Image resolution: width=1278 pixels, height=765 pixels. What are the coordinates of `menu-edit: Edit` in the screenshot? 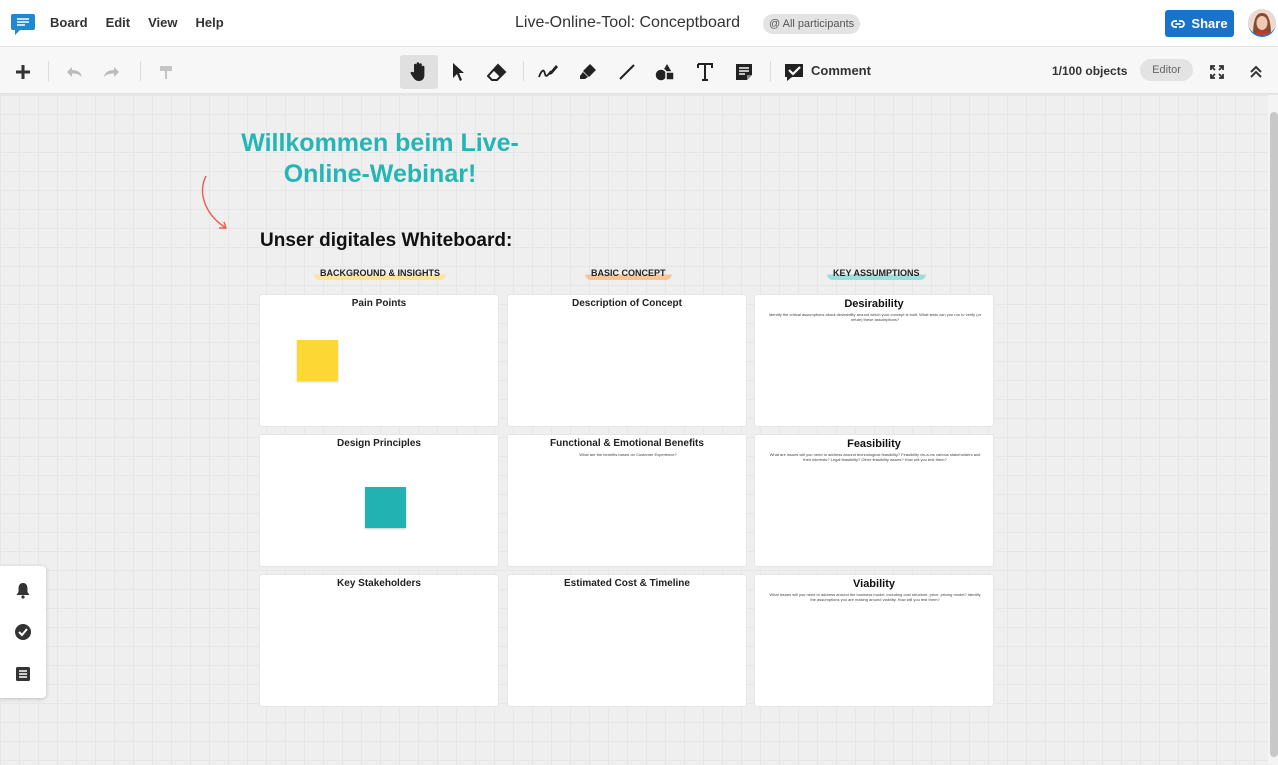 It's located at (118, 22).